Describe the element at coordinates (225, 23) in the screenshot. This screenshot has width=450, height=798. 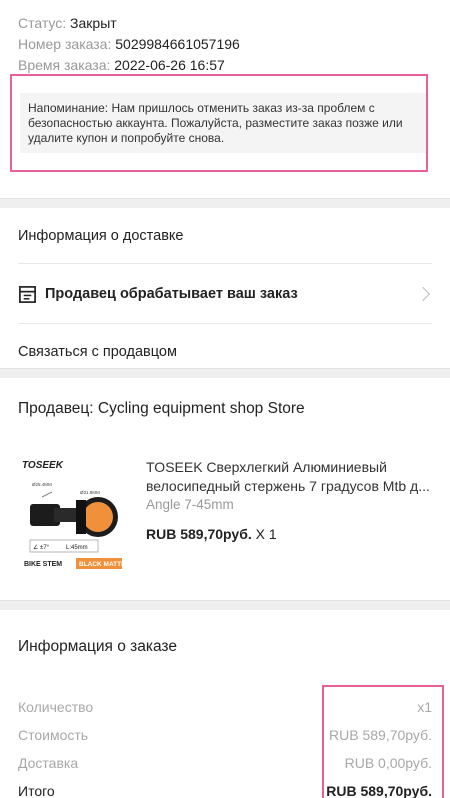
I see `status-row: Статус: Закрыт` at that location.